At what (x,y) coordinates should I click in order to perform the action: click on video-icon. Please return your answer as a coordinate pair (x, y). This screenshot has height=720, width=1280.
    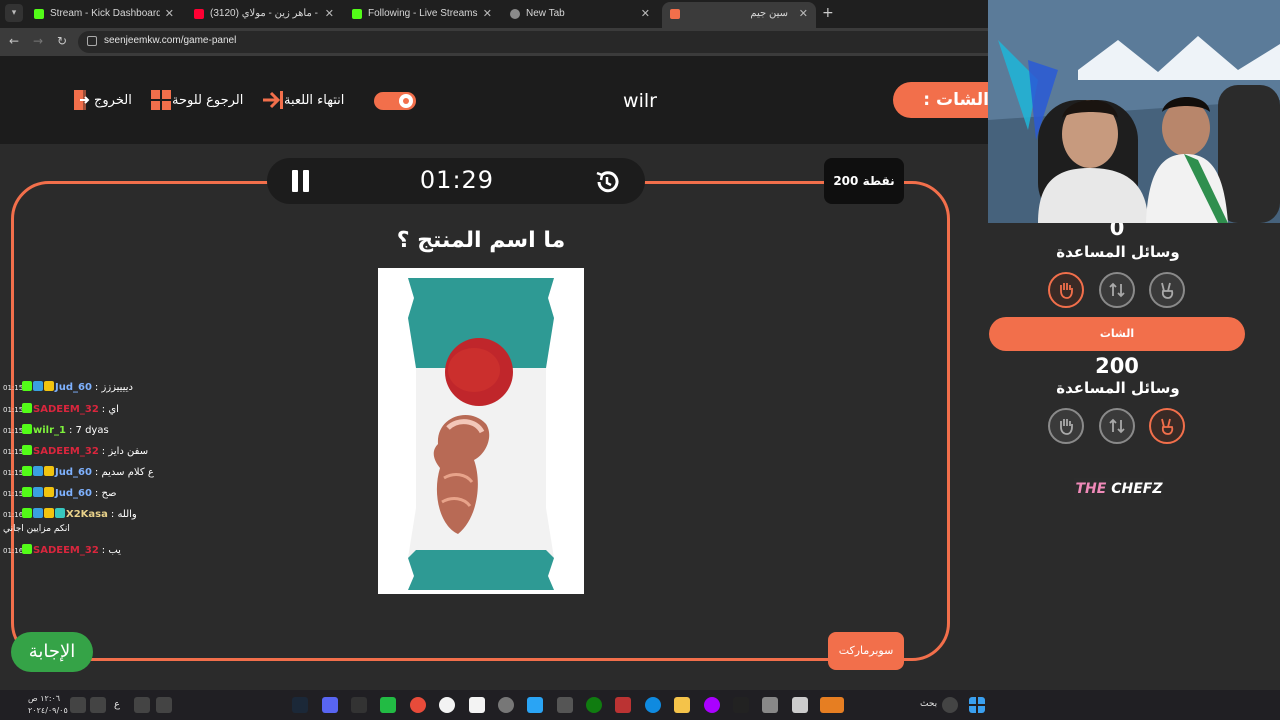
    Looking at the image, I should click on (477, 705).